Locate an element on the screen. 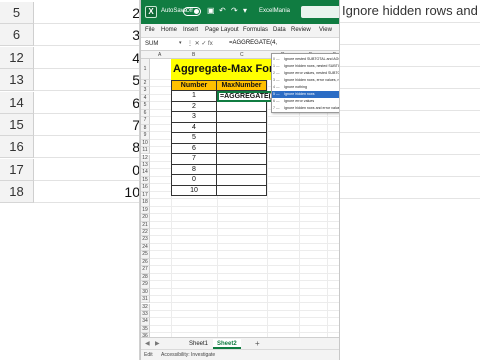 The width and height of the screenshot is (480, 360). row-header: 34 is located at coordinates (145, 322).